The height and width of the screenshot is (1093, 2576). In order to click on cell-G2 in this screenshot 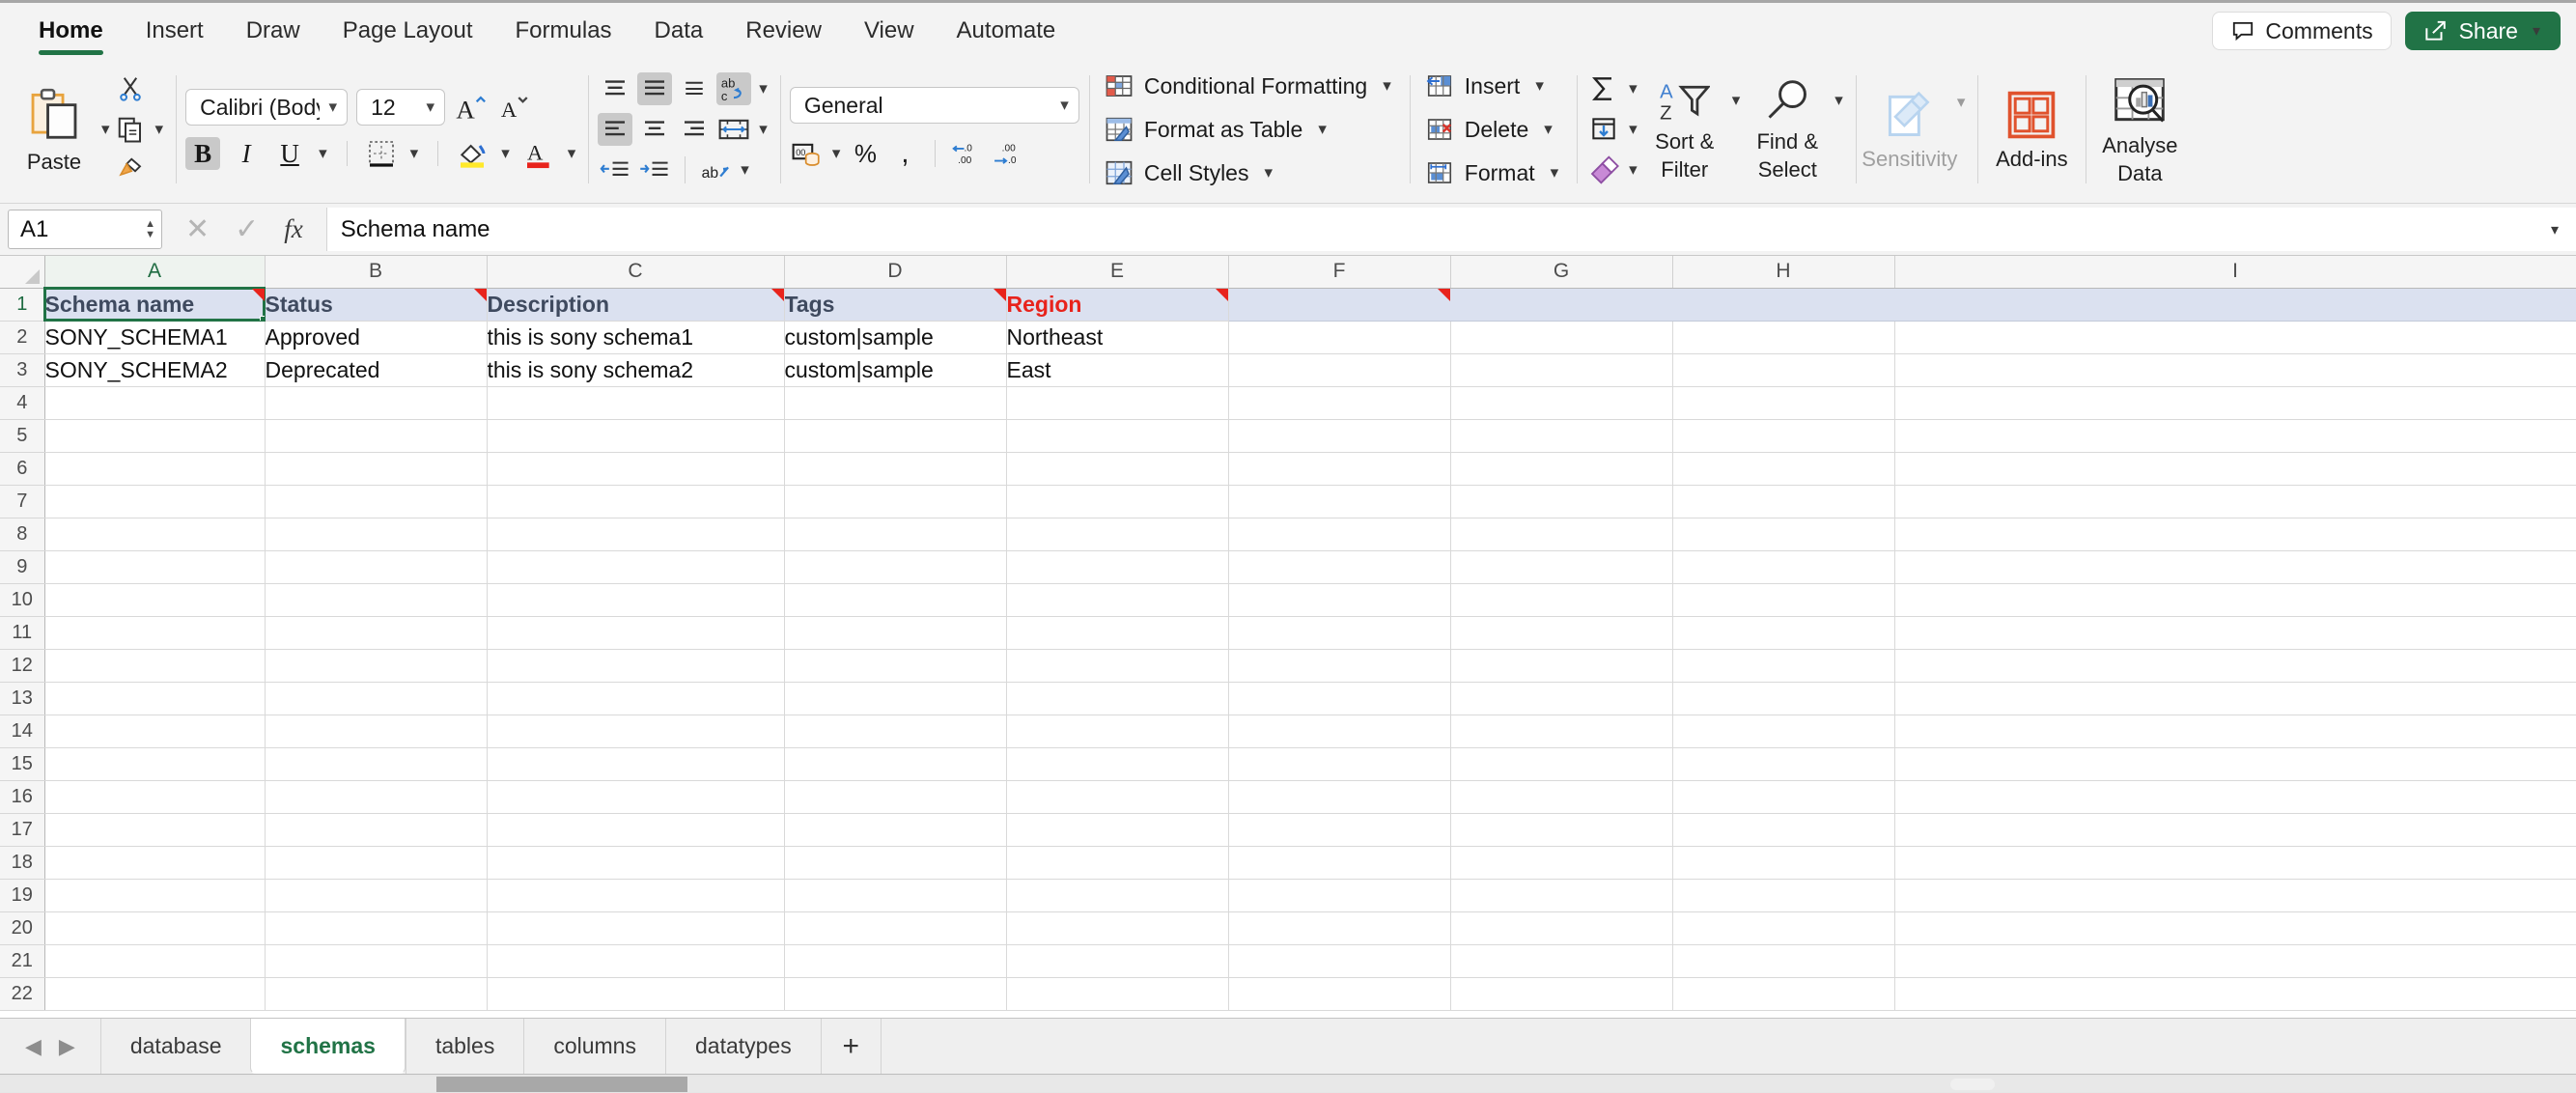, I will do `click(1562, 337)`.